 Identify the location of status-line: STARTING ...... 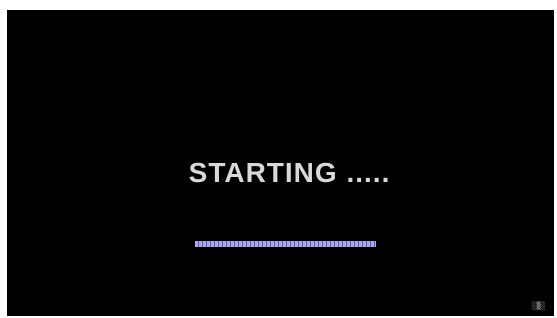
(280, 173).